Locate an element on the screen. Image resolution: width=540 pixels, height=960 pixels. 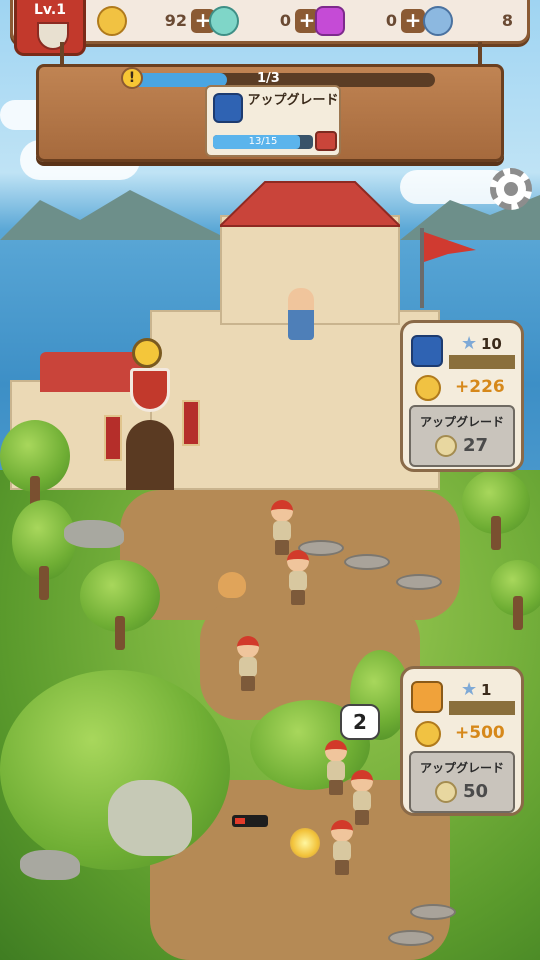
player-level-badge: Lv.1 is located at coordinates (50, 28).